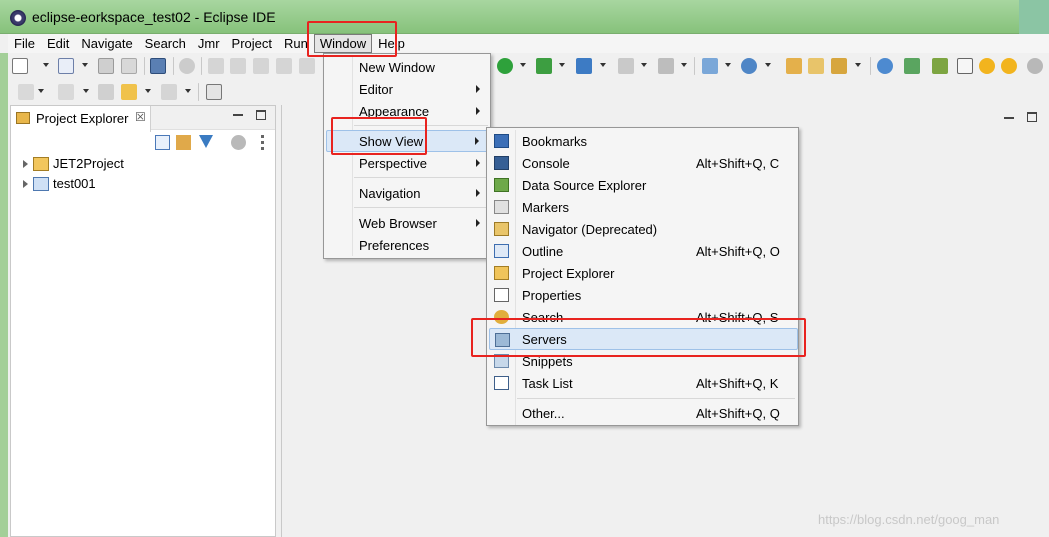 This screenshot has height=537, width=1049. I want to click on view-item-navigator: Navigator (Deprecated), so click(643, 229).